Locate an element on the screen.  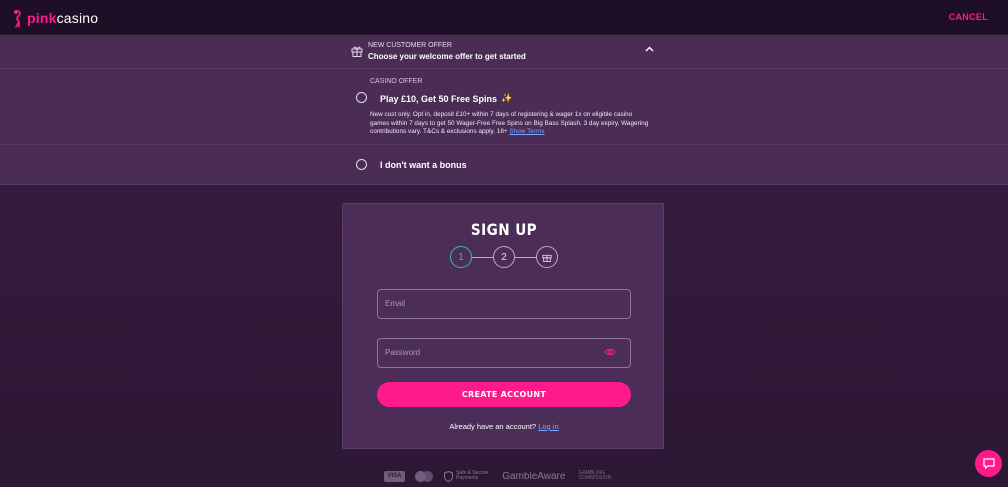
safe-payments-badge: Safe & Secure Payments is located at coordinates (466, 476).